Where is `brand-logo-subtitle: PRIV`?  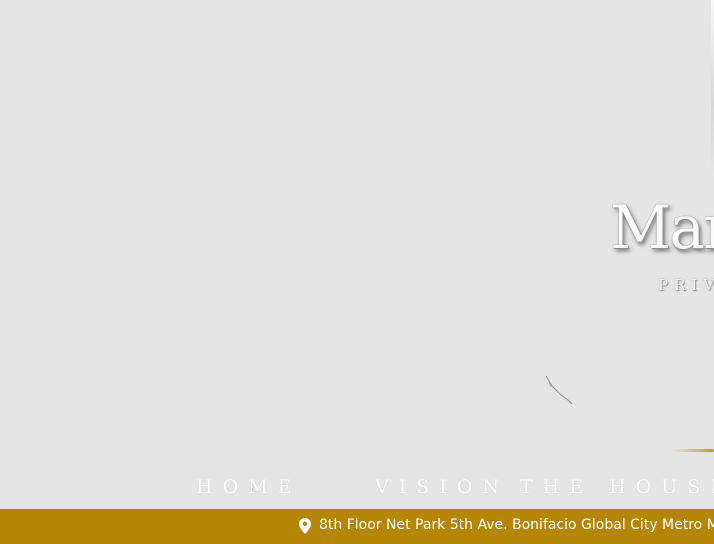 brand-logo-subtitle: PRIV is located at coordinates (686, 285).